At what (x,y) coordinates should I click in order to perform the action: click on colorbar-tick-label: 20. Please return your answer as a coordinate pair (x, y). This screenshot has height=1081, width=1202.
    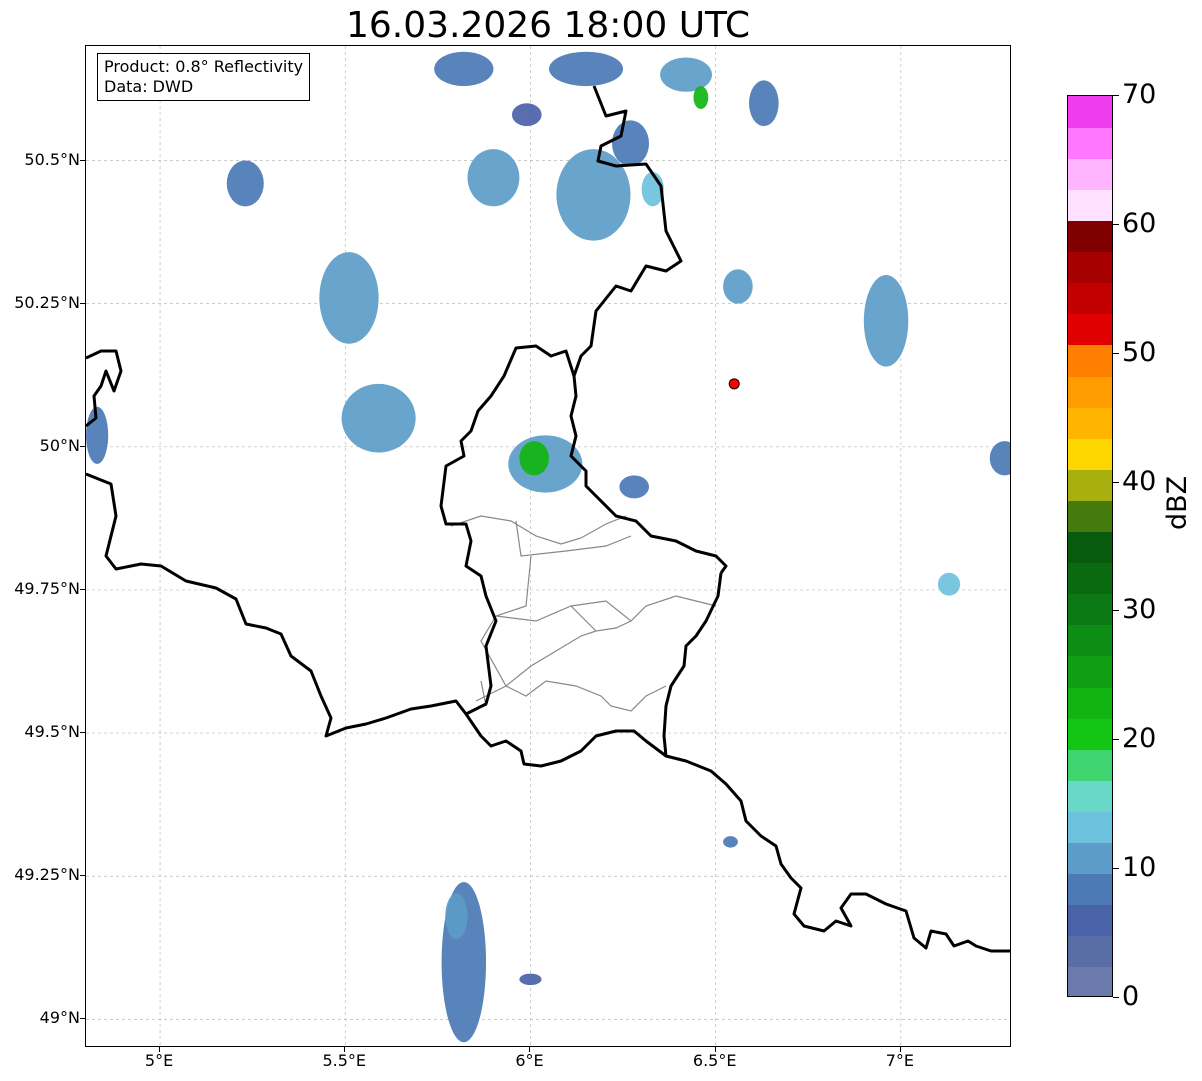
    Looking at the image, I should click on (1139, 739).